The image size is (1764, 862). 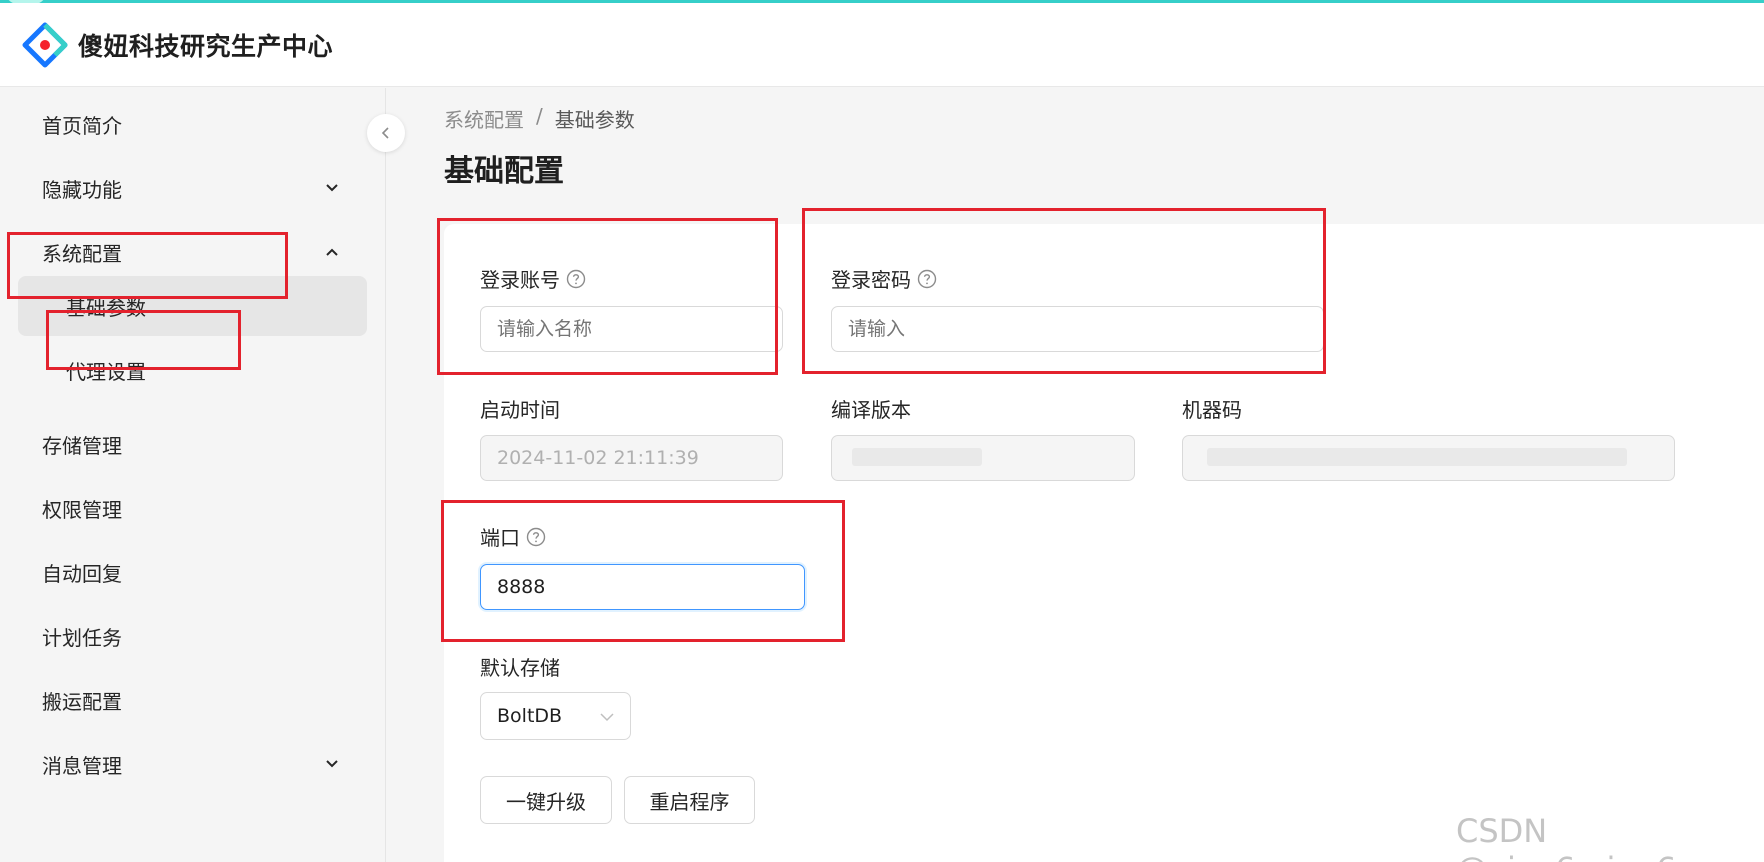 What do you see at coordinates (1064, 291) in the screenshot?
I see `highlight-box-login-password` at bounding box center [1064, 291].